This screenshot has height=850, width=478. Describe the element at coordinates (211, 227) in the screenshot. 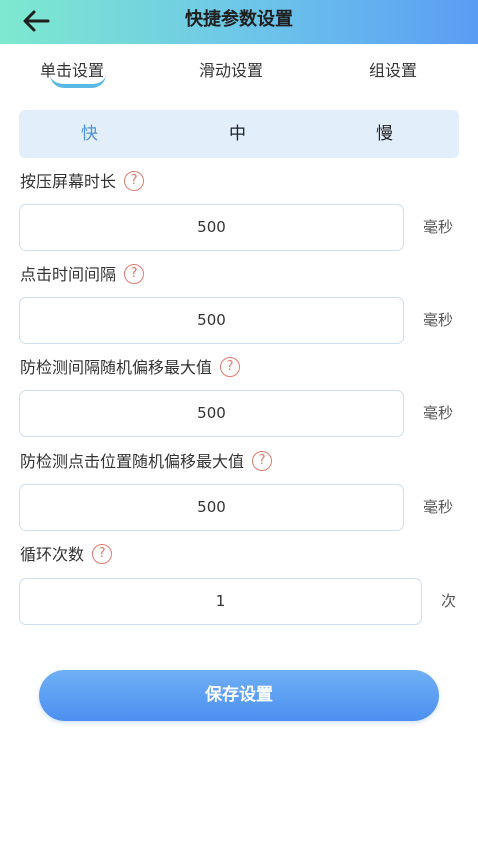

I see `press-duration-input: 500` at that location.